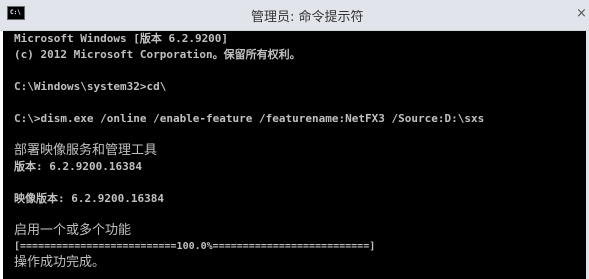  I want to click on console-line-tool-version: 版本: 6.2.9200.16384, so click(78, 166).